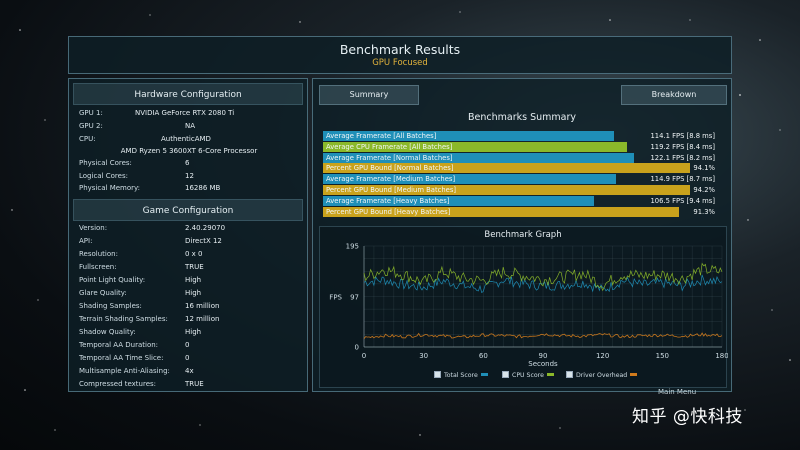 Image resolution: width=800 pixels, height=450 pixels. Describe the element at coordinates (123, 319) in the screenshot. I see `row-label: Terrain Shading Samples:` at that location.